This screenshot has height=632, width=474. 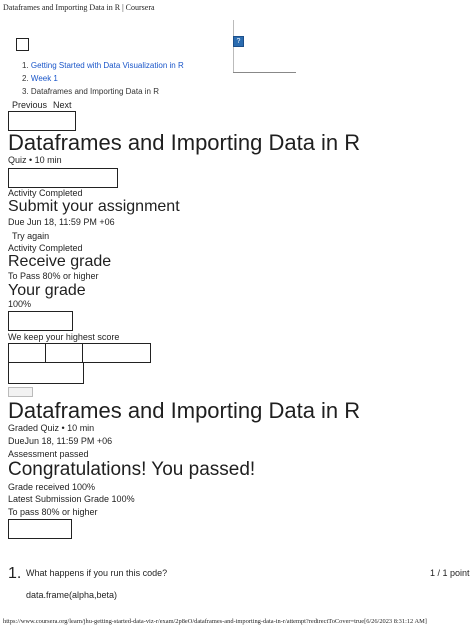 What do you see at coordinates (47, 290) in the screenshot?
I see `grade-heading: Your grade` at bounding box center [47, 290].